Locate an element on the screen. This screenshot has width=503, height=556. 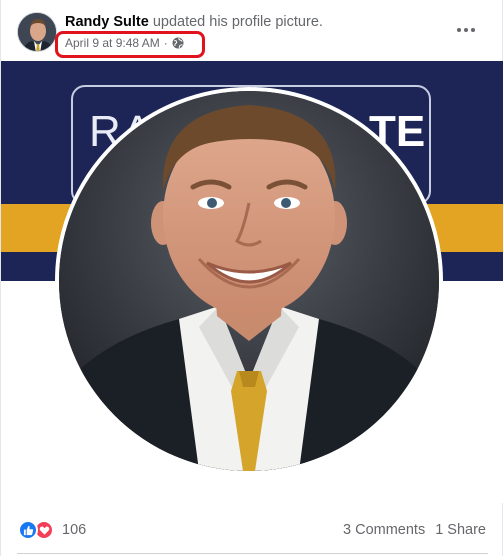
author-name: Randy Sulte is located at coordinates (107, 22).